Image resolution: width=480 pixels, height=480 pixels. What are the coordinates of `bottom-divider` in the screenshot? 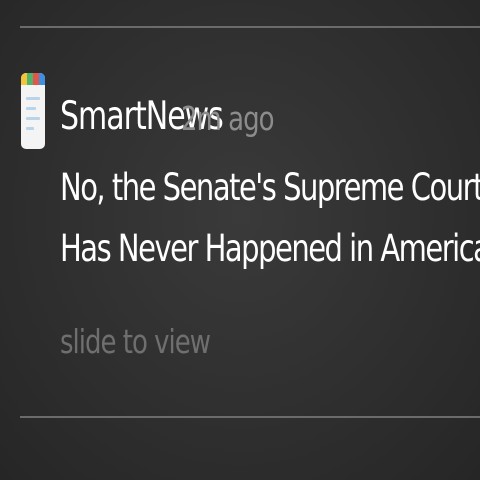 It's located at (250, 417).